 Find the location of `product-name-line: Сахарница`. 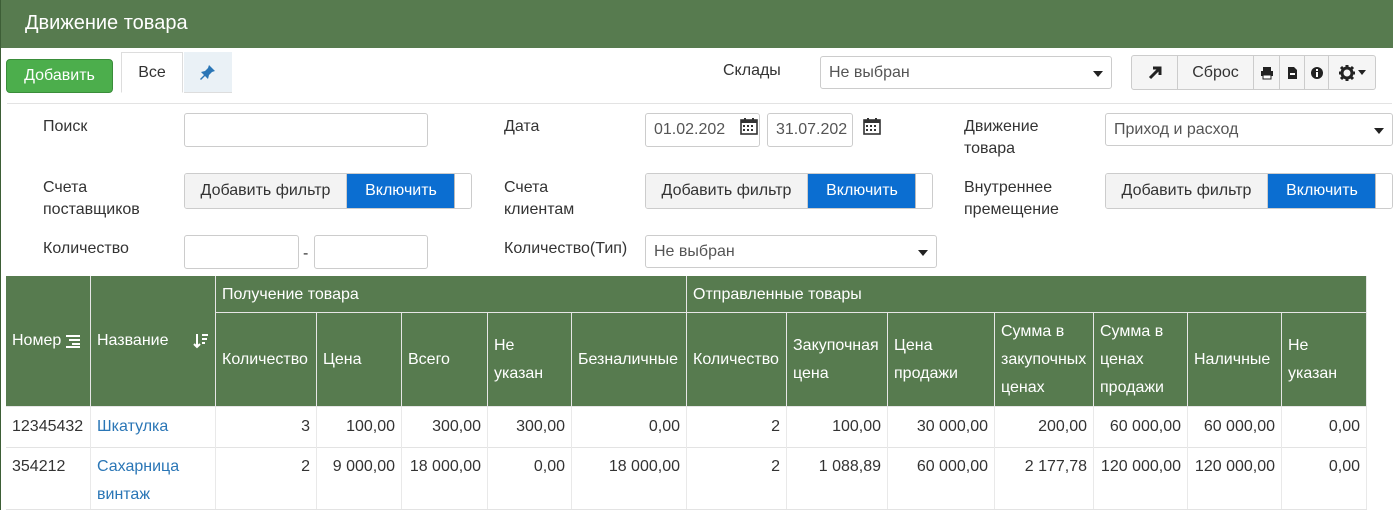

product-name-line: Сахарница is located at coordinates (138, 466).